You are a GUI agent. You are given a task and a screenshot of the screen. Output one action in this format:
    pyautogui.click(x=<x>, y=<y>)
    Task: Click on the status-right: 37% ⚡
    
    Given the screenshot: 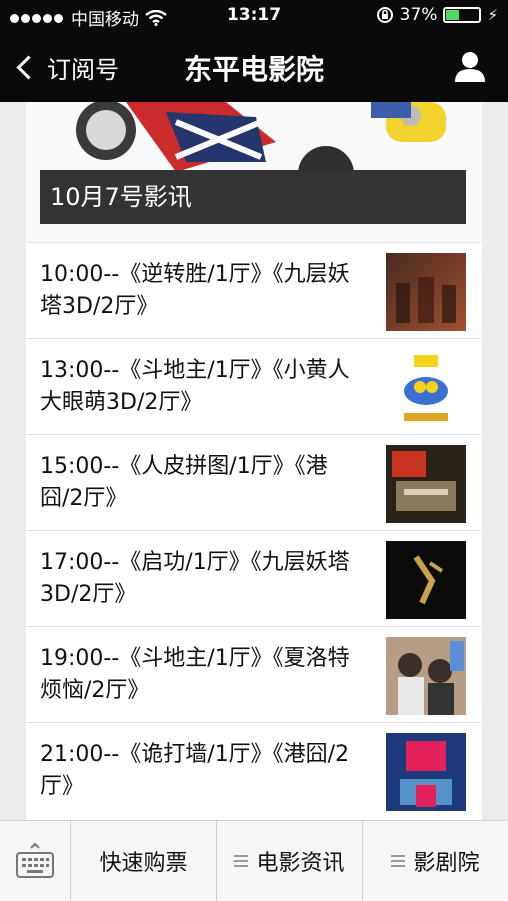 What is the action you would take?
    pyautogui.click(x=437, y=15)
    